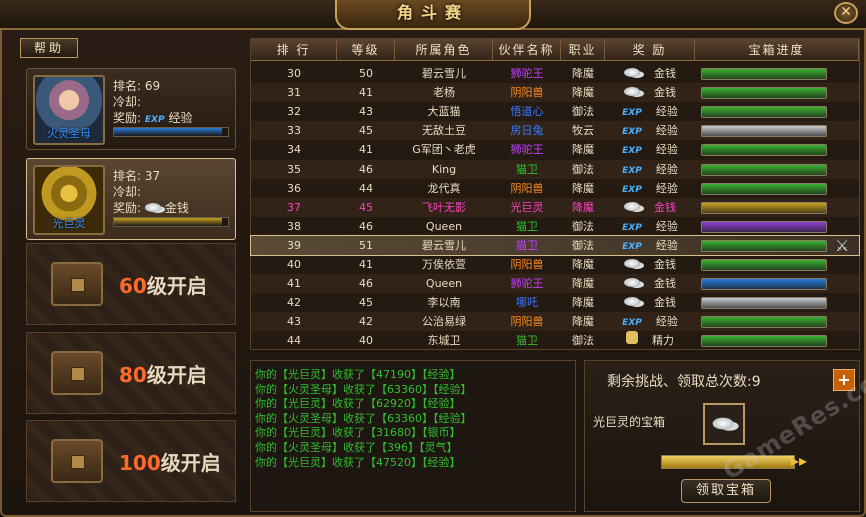  What do you see at coordinates (133, 286) in the screenshot?
I see `unlock-level: 60` at bounding box center [133, 286].